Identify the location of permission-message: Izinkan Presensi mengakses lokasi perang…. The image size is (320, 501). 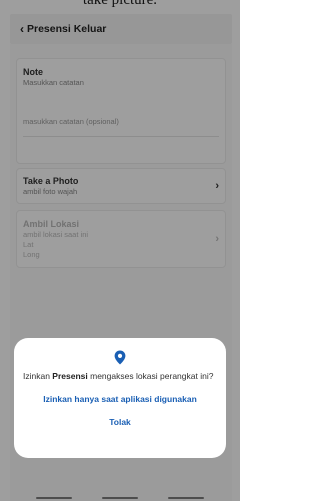
(120, 376).